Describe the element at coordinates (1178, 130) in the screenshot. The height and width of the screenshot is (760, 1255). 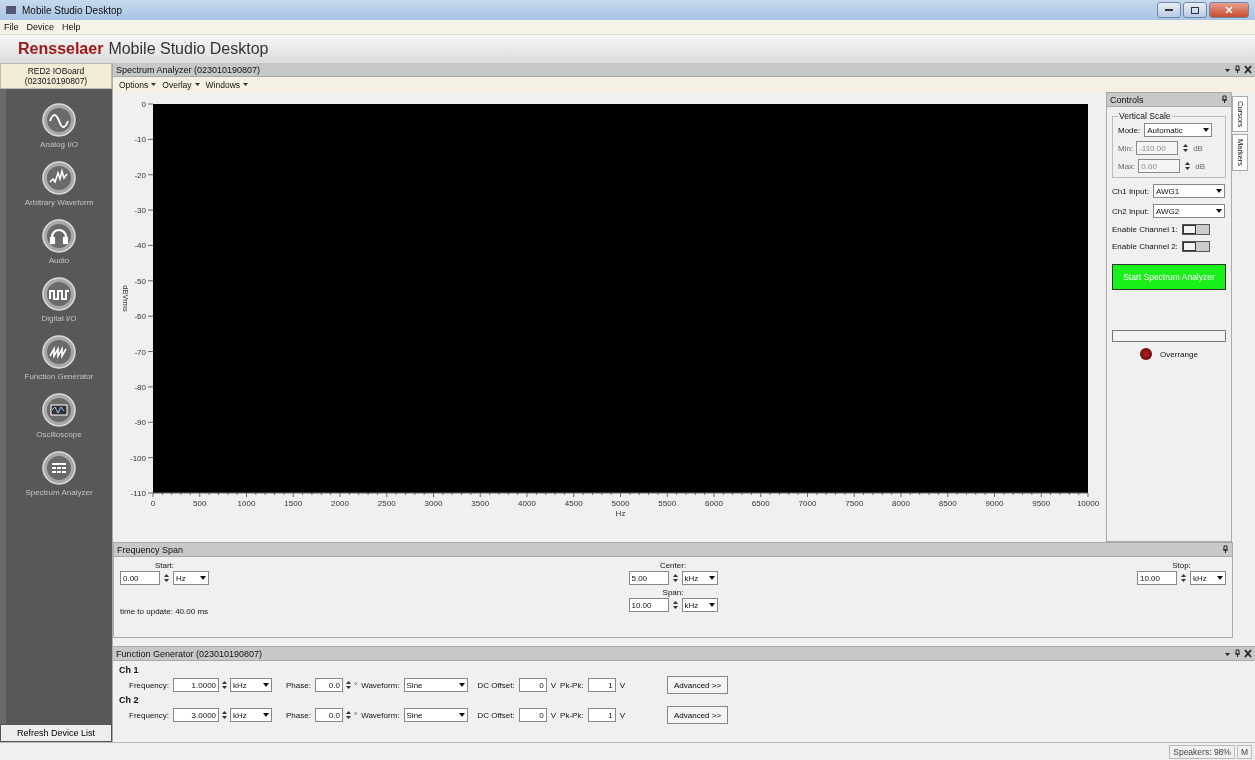
I see `mode-dropdown: Automatic` at that location.